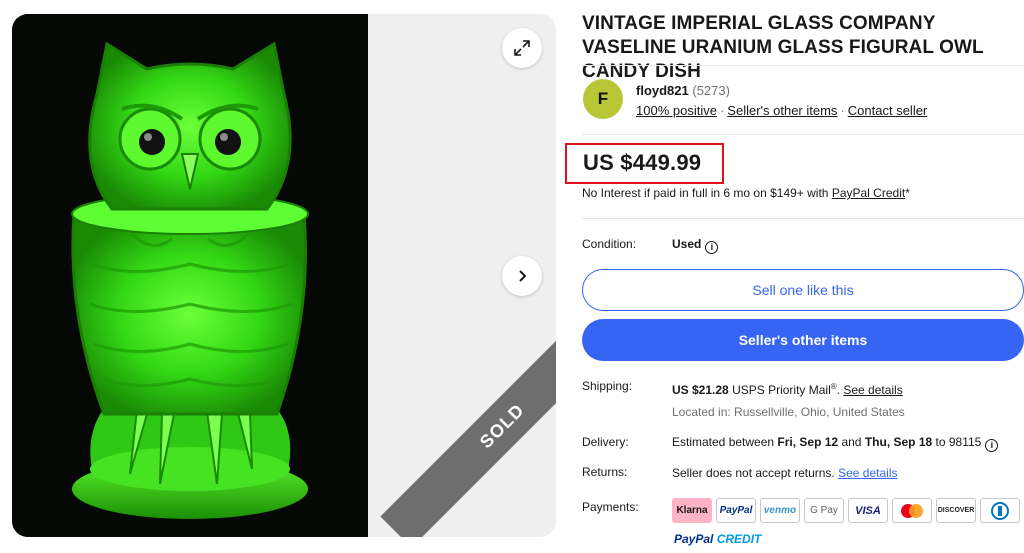 Image resolution: width=1024 pixels, height=553 pixels. I want to click on condition-label: Condition:, so click(609, 244).